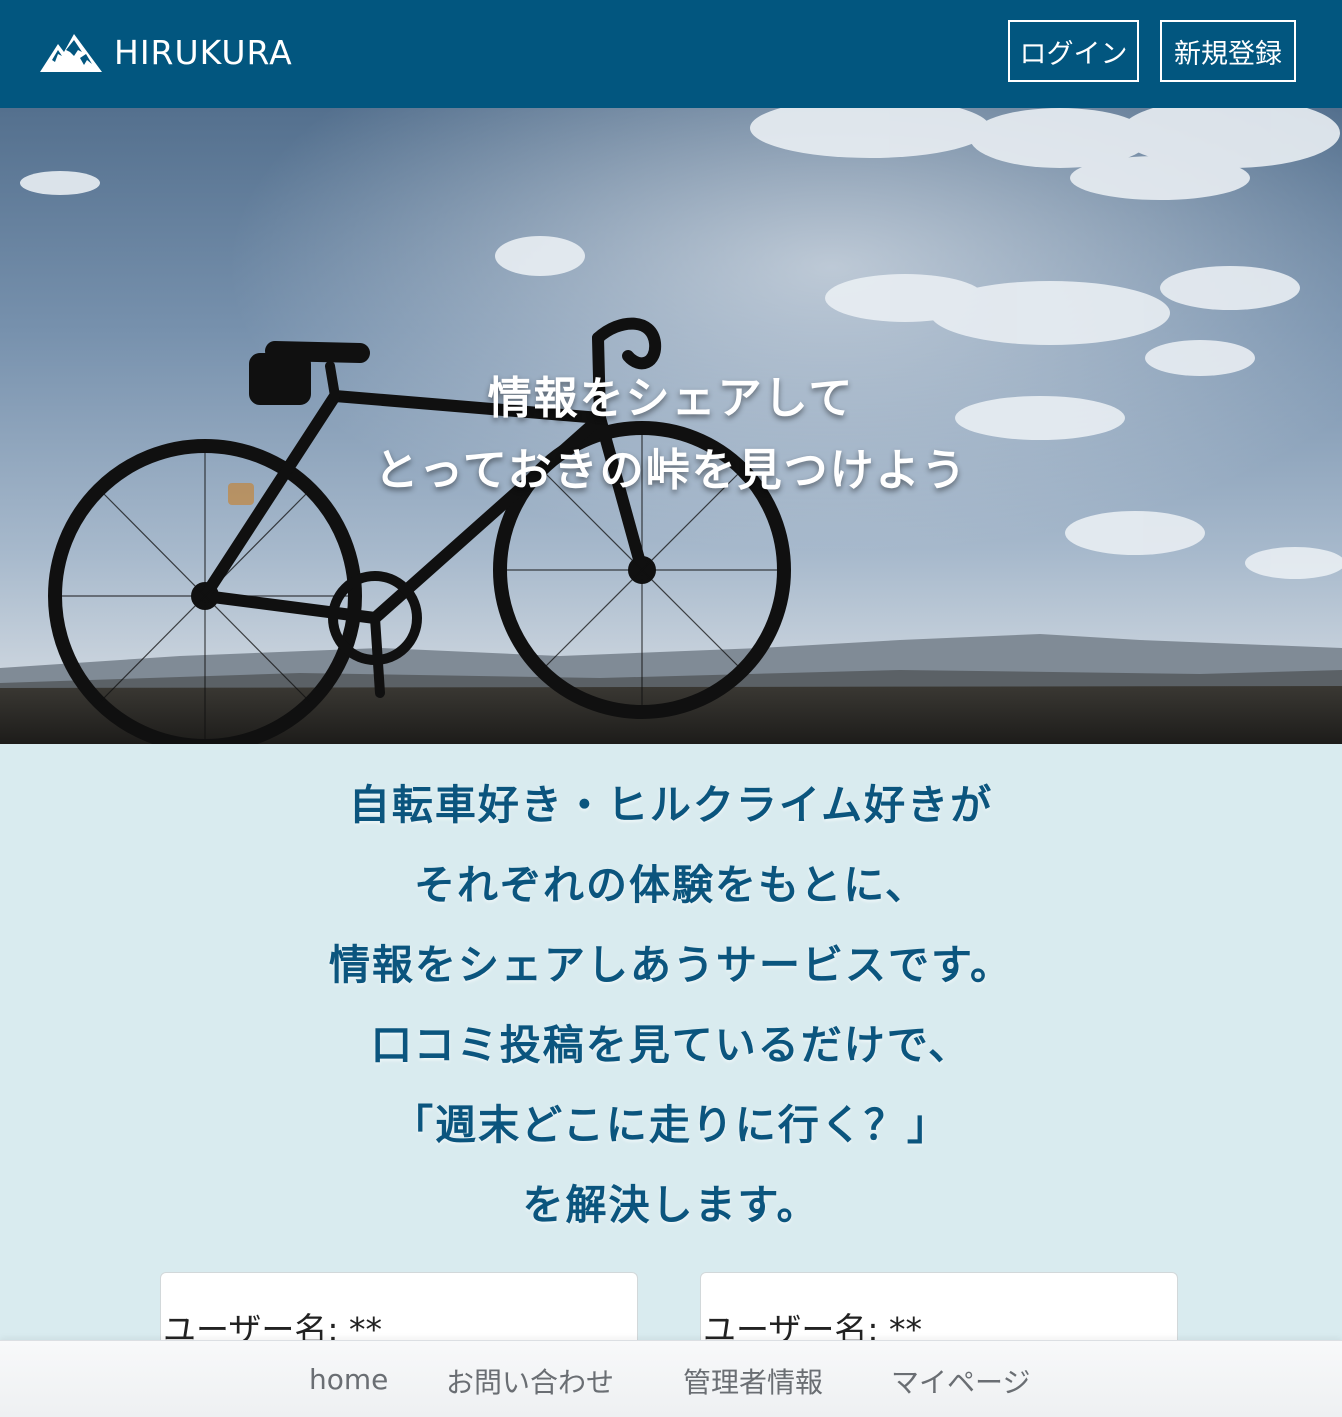  I want to click on about-line-6: を解決します。, so click(671, 1205).